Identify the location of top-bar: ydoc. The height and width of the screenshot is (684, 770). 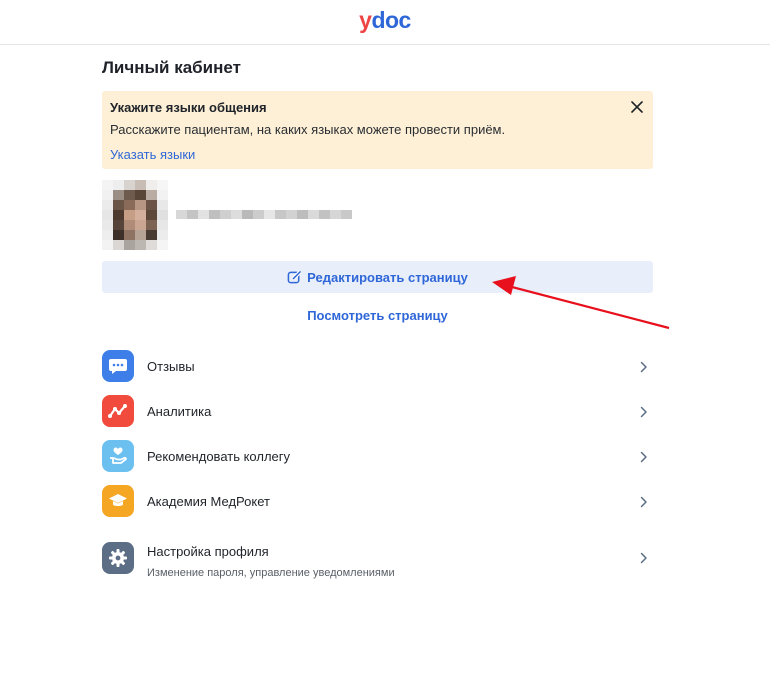
(385, 22).